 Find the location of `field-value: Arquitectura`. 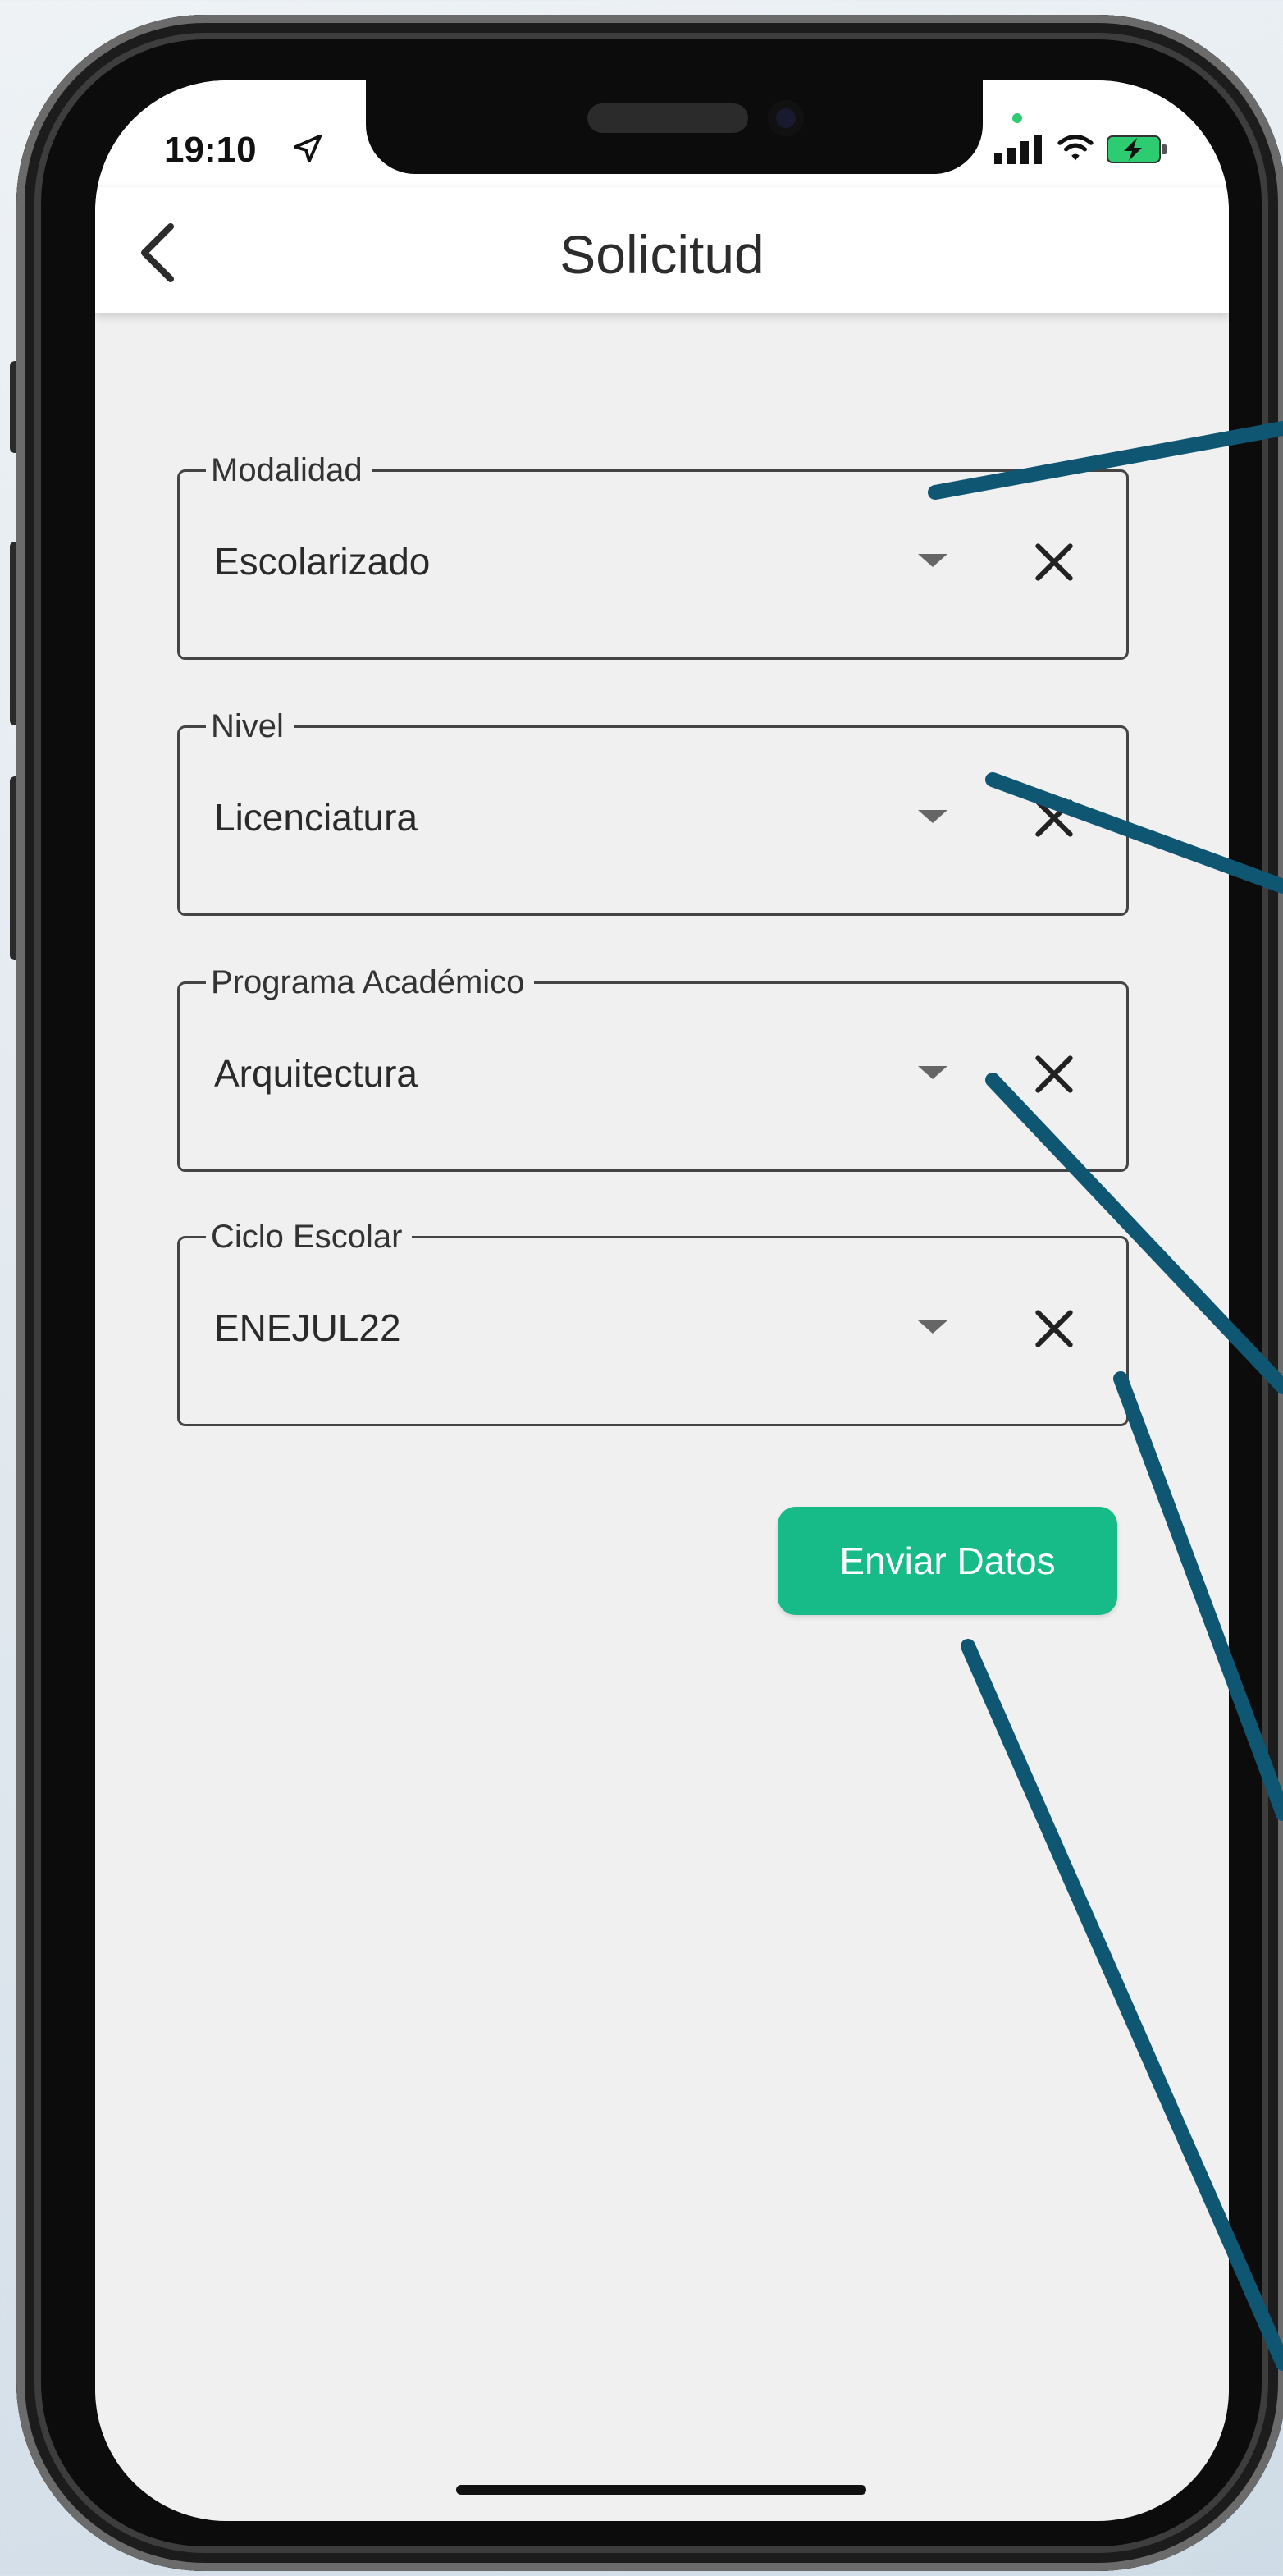

field-value: Arquitectura is located at coordinates (316, 1073).